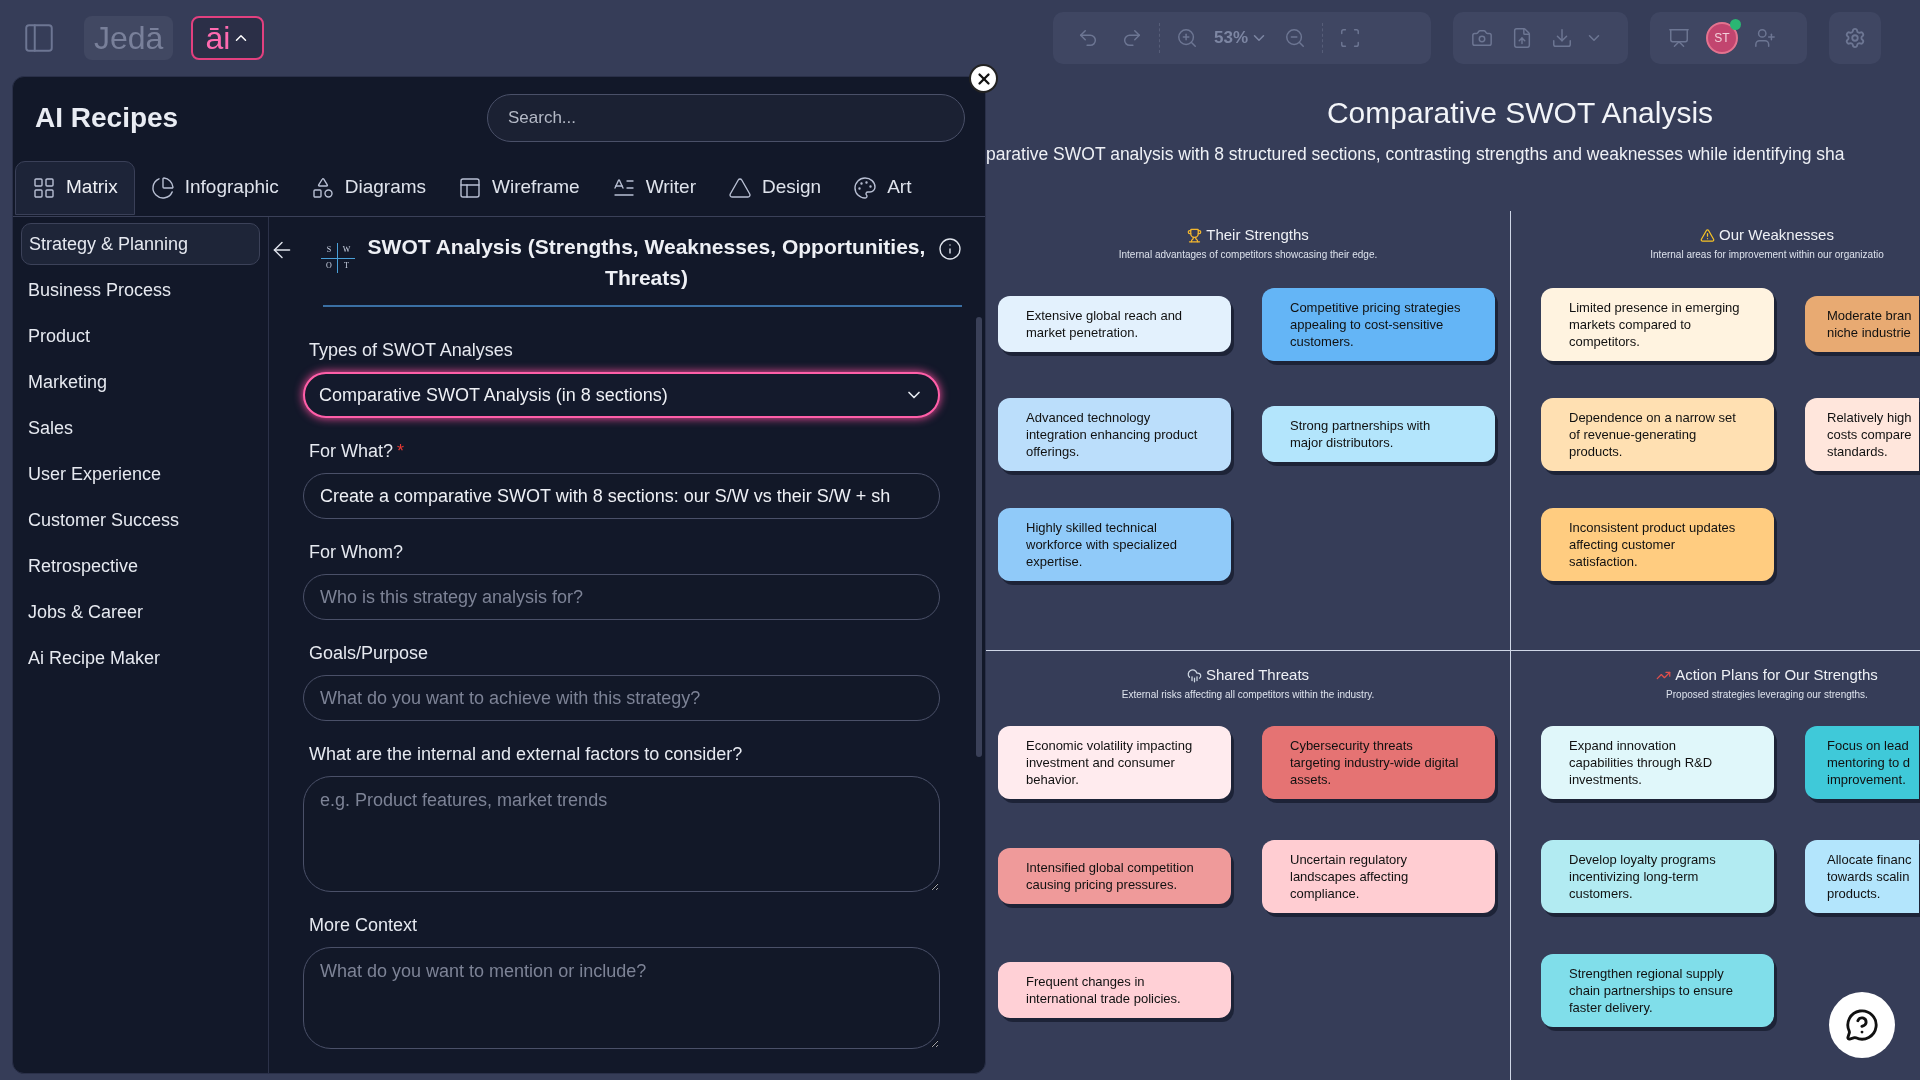  Describe the element at coordinates (1657, 324) in the screenshot. I see `sticky-note: Limited presence in emerging markets compared to competitors.` at that location.